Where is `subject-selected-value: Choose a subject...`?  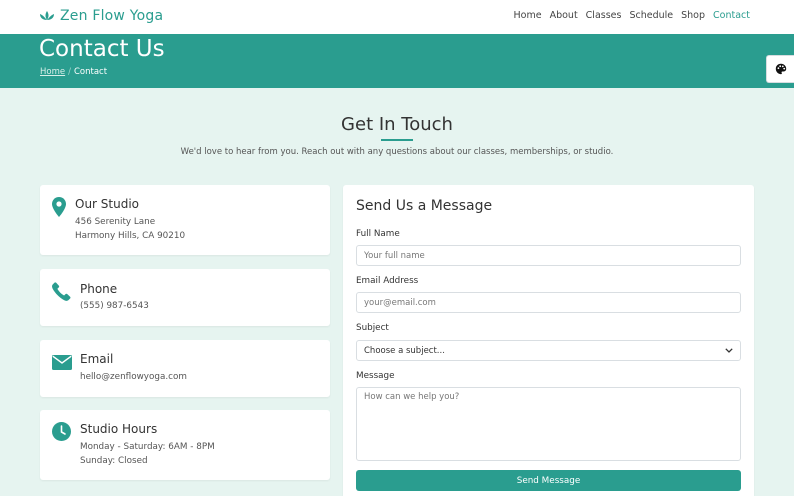
subject-selected-value: Choose a subject... is located at coordinates (404, 350).